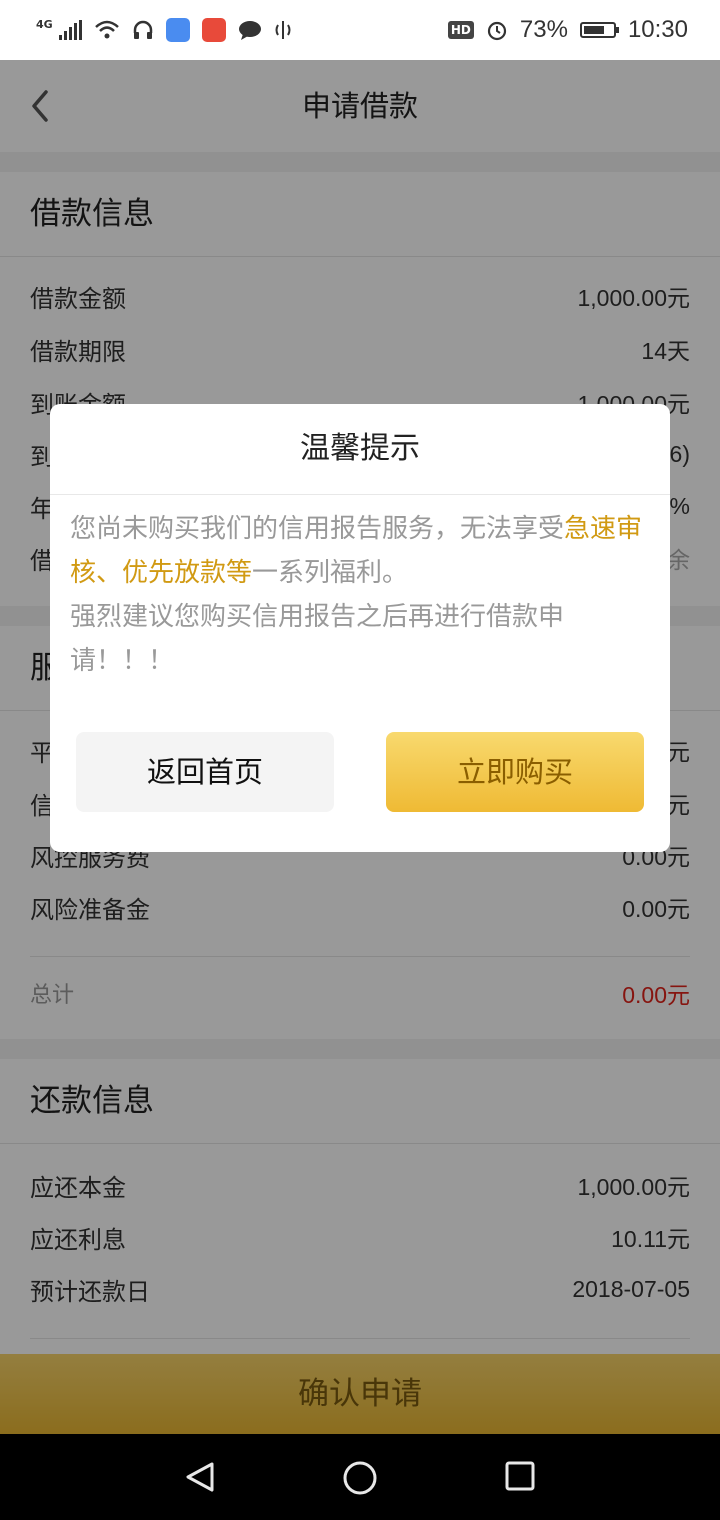  What do you see at coordinates (213, 30) in the screenshot?
I see `app-icon-red` at bounding box center [213, 30].